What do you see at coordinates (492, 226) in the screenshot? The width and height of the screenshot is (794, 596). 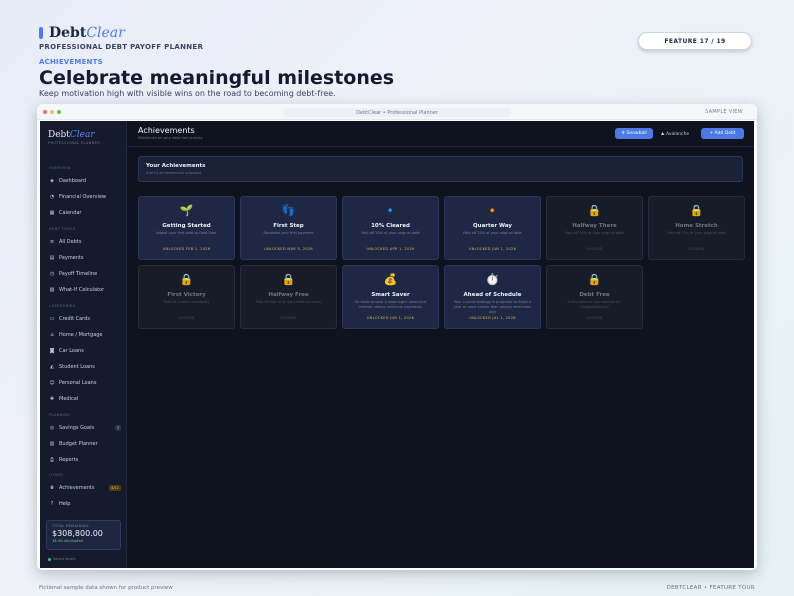 I see `achievement-name: Quarter Way` at bounding box center [492, 226].